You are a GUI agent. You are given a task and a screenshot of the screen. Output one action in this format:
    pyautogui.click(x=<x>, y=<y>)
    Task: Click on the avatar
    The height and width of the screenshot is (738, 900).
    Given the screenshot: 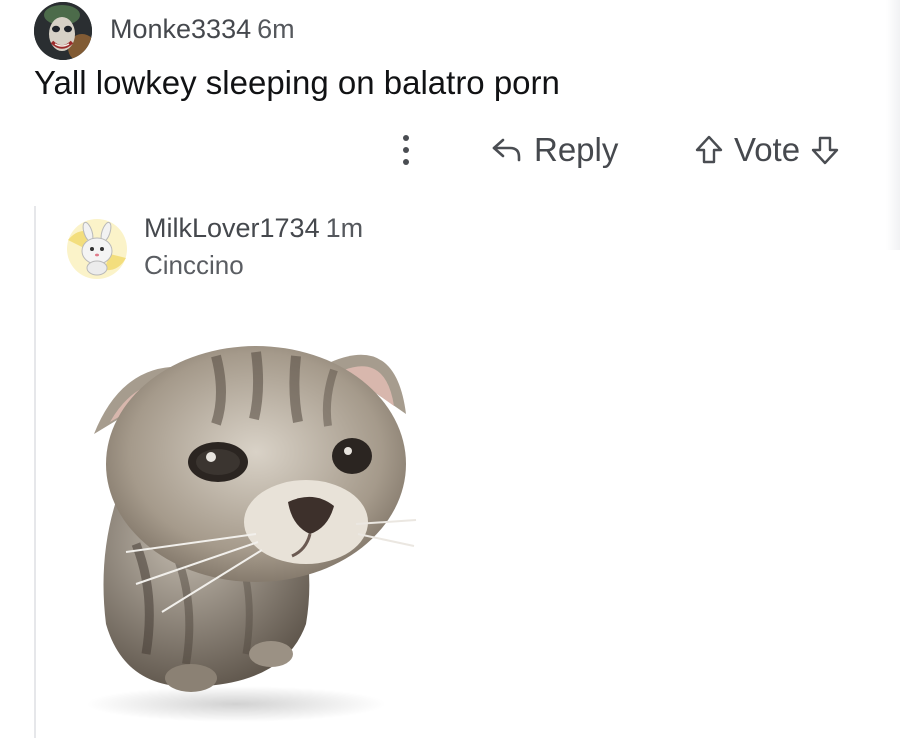 What is the action you would take?
    pyautogui.click(x=63, y=31)
    